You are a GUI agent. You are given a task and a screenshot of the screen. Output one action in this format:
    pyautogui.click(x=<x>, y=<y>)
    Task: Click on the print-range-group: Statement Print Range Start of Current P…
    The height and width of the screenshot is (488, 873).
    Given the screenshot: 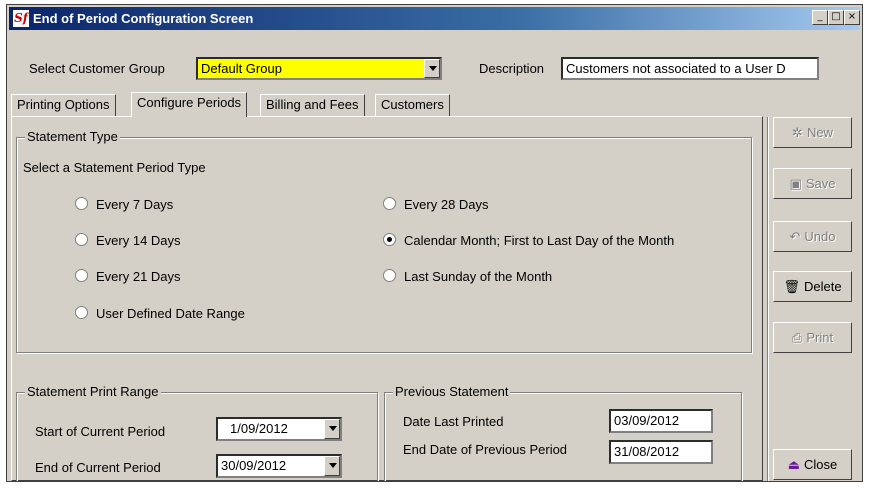 What is the action you would take?
    pyautogui.click(x=197, y=432)
    